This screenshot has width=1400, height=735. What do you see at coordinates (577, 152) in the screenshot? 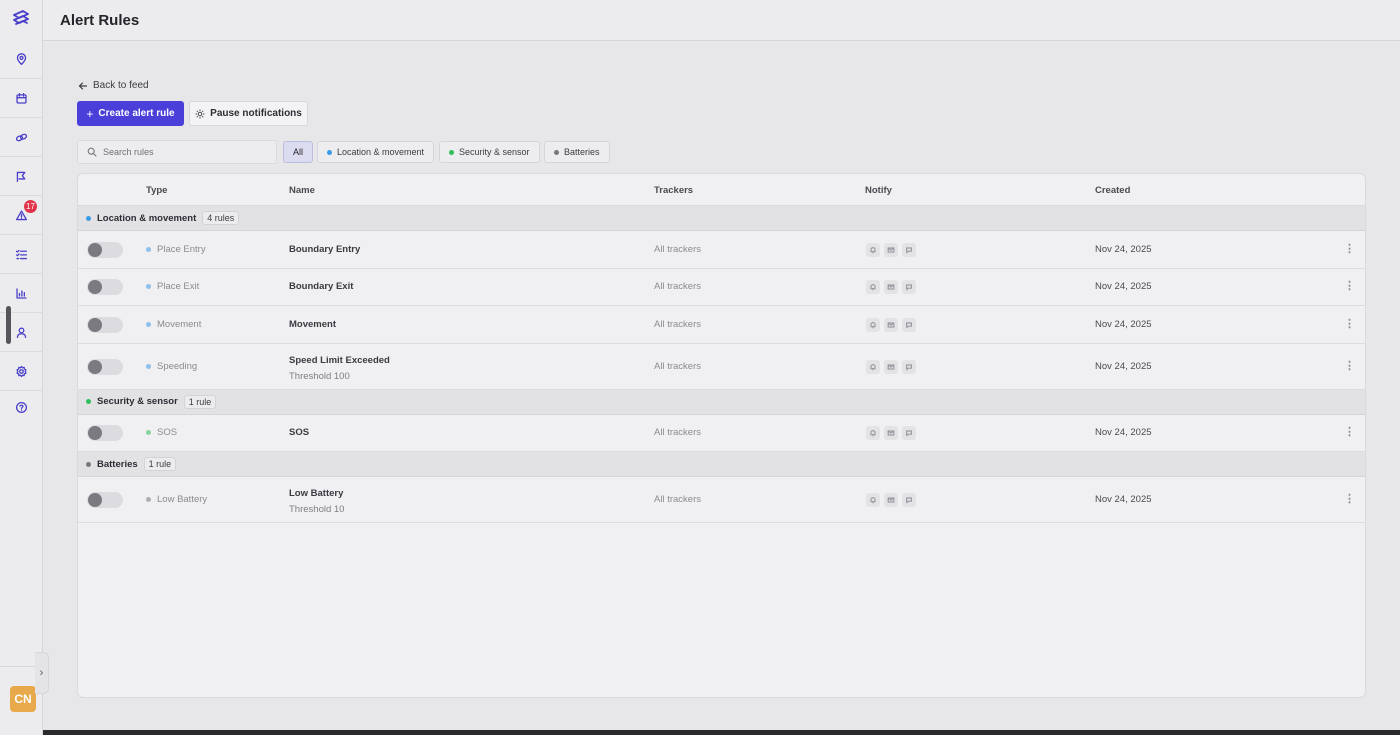
I see `filter-batteries: Batteries` at bounding box center [577, 152].